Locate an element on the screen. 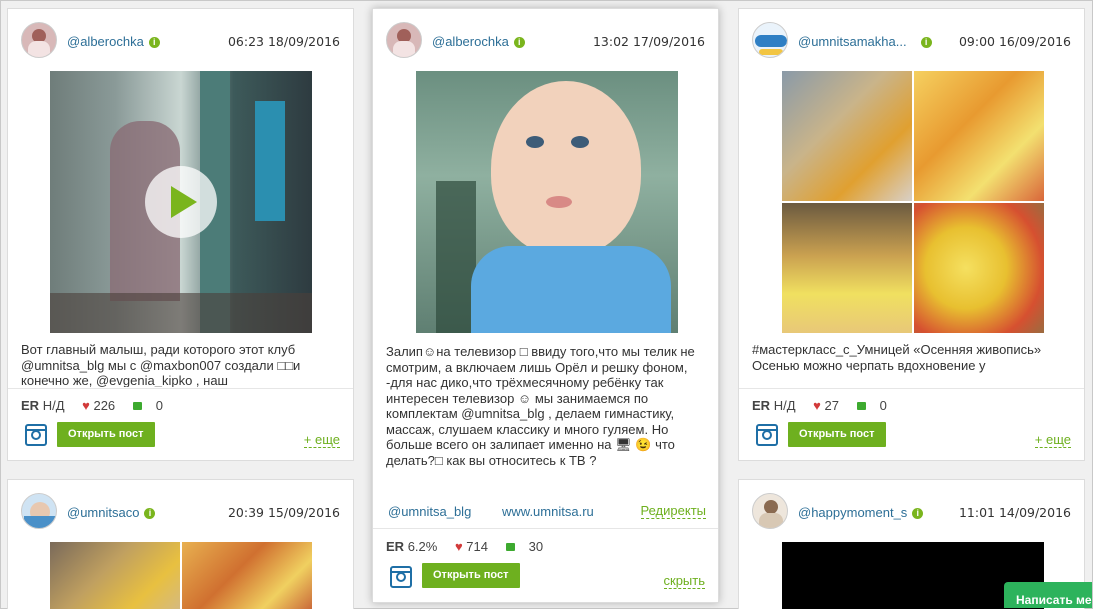 The height and width of the screenshot is (609, 1093). website-link: www.umnitsa.ru is located at coordinates (548, 511).